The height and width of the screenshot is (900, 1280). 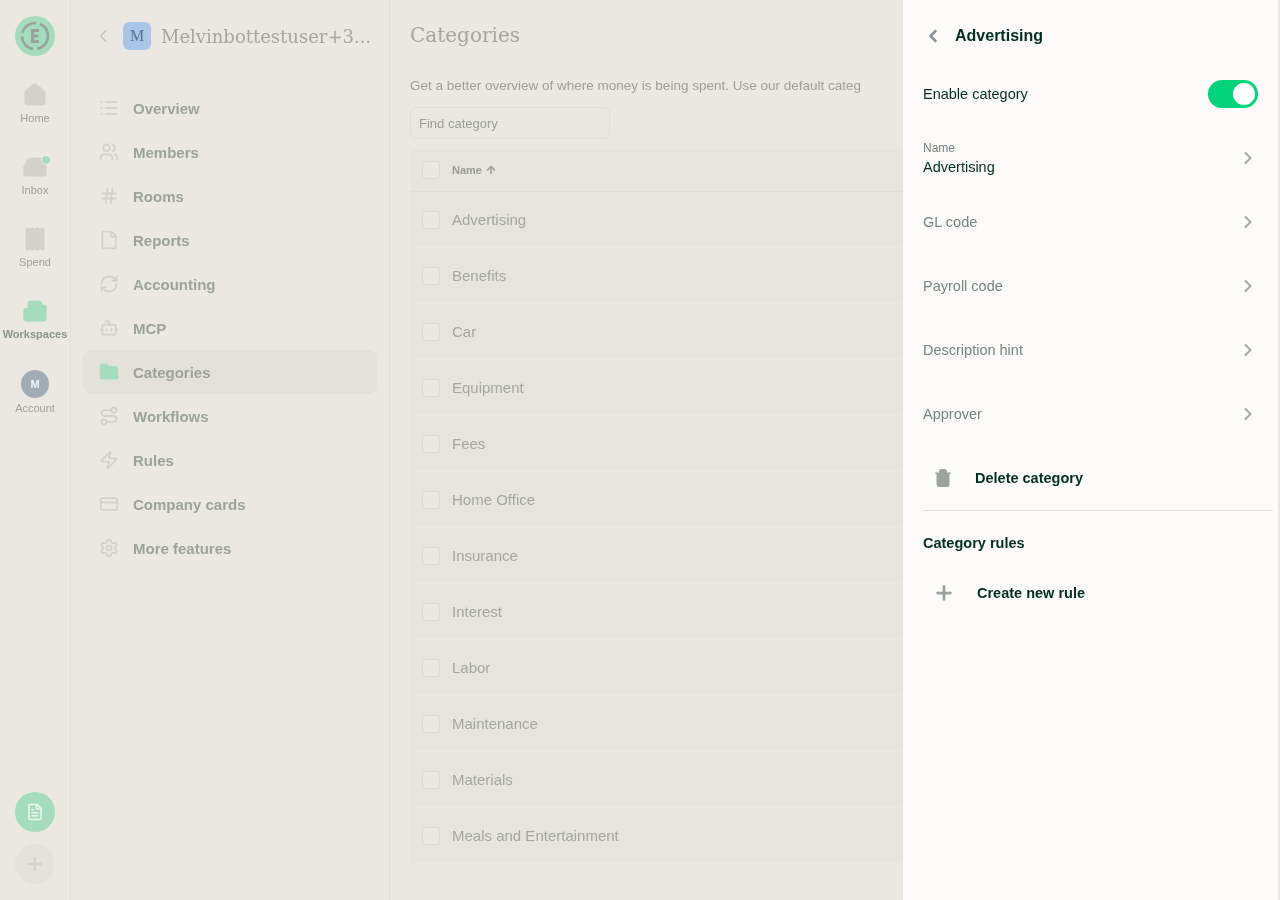 I want to click on toggle-switch, so click(x=1233, y=94).